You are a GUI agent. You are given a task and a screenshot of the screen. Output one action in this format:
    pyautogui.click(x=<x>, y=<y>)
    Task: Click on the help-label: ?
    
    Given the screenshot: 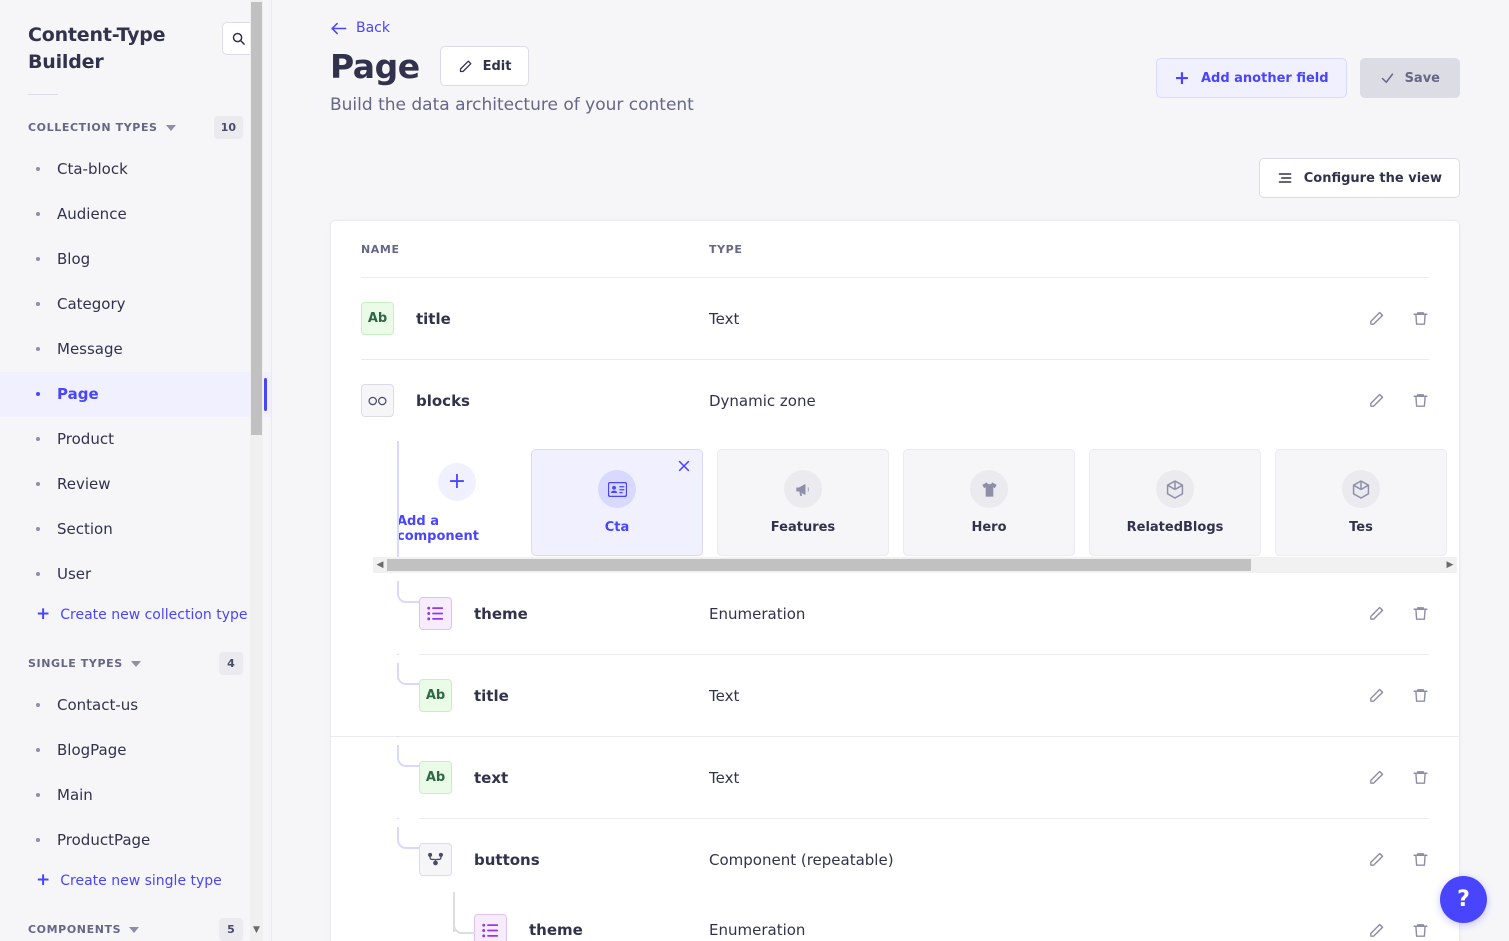 What is the action you would take?
    pyautogui.click(x=1463, y=899)
    